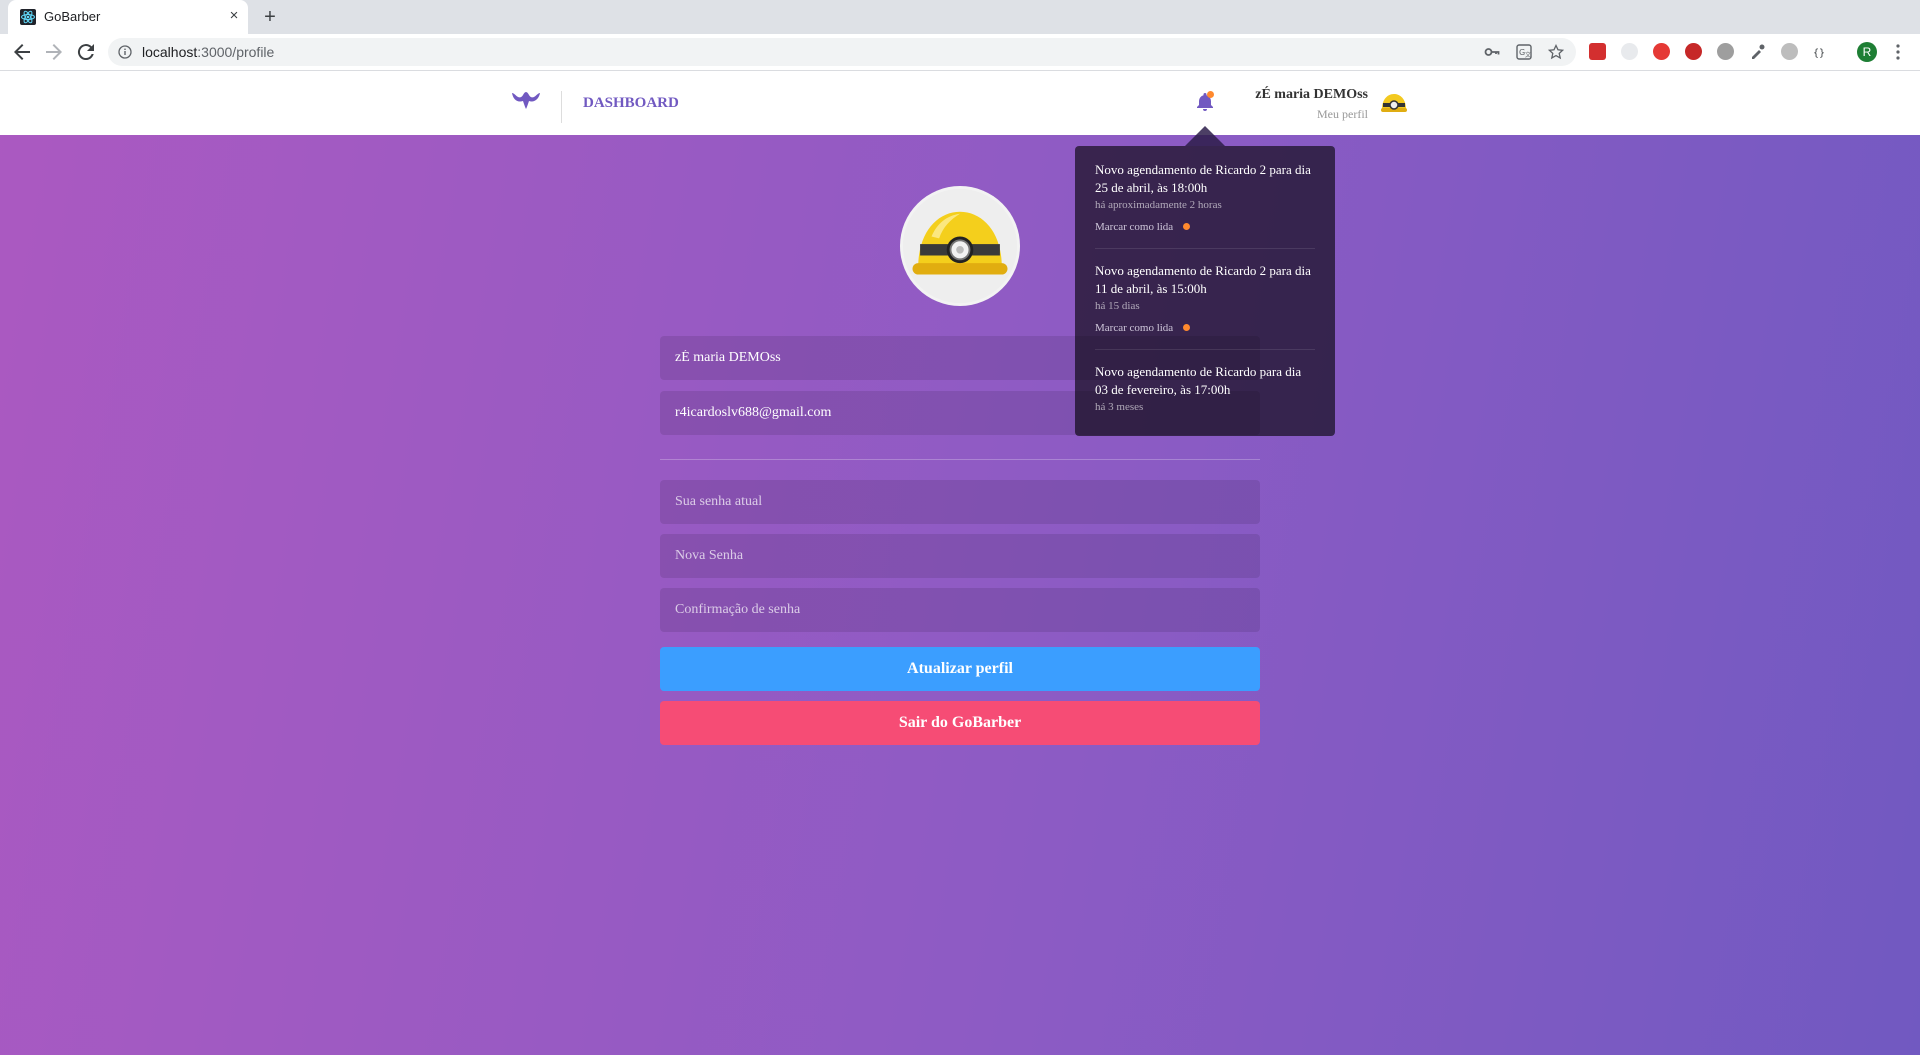 This screenshot has height=1055, width=1920. What do you see at coordinates (1789, 51) in the screenshot?
I see `extension-compass-icon` at bounding box center [1789, 51].